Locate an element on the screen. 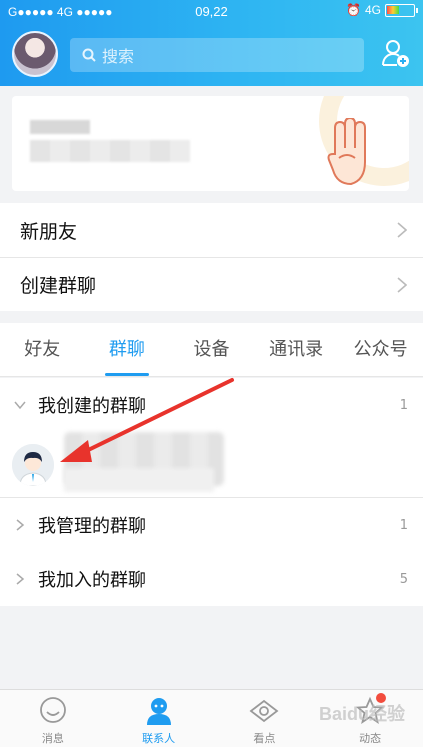 This screenshot has width=423, height=747. promo-banner is located at coordinates (210, 143).